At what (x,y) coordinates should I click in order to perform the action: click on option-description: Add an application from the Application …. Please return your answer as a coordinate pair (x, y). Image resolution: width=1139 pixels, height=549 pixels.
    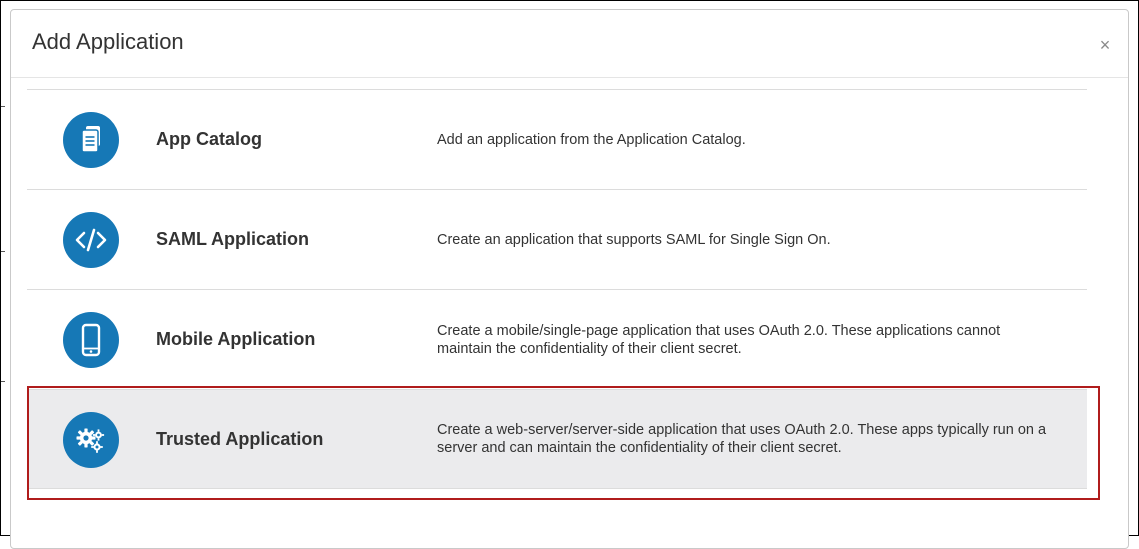
    Looking at the image, I should click on (591, 139).